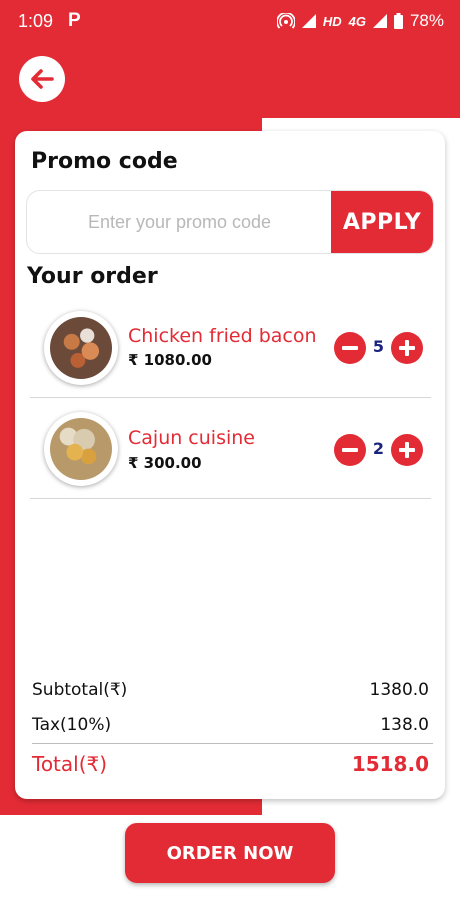  What do you see at coordinates (382, 222) in the screenshot?
I see `apply-button: APPLY` at bounding box center [382, 222].